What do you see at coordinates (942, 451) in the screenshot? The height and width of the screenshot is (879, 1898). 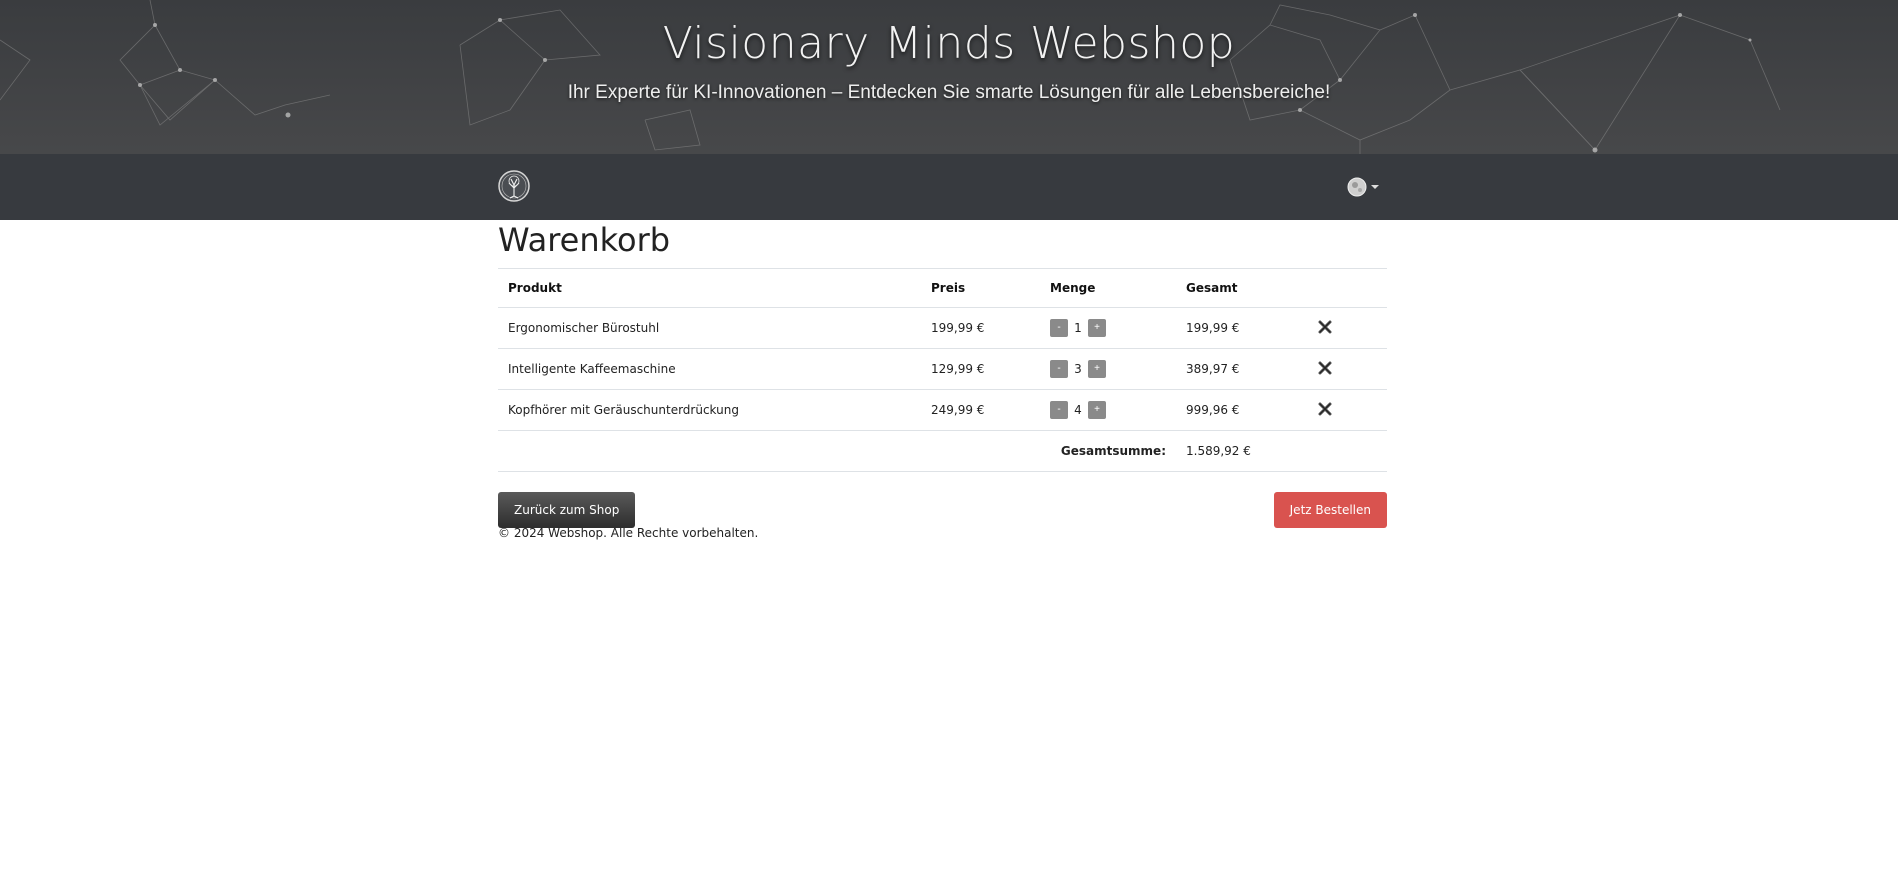 I see `grand-total-row: Gesamtsumme: 1.589,92 €` at bounding box center [942, 451].